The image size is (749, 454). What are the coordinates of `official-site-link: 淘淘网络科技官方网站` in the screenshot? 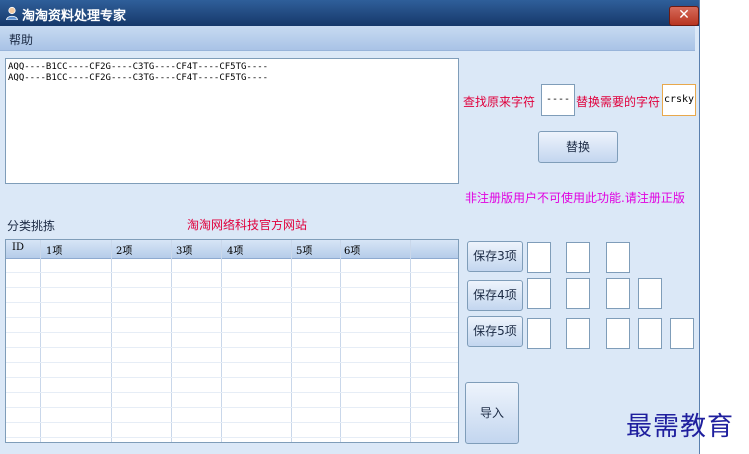 It's located at (247, 224).